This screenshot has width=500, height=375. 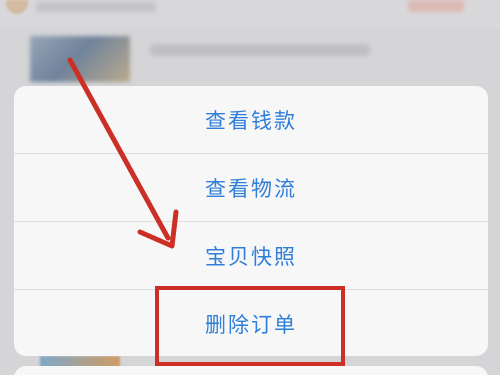 I want to click on cancel-button, so click(x=251, y=370).